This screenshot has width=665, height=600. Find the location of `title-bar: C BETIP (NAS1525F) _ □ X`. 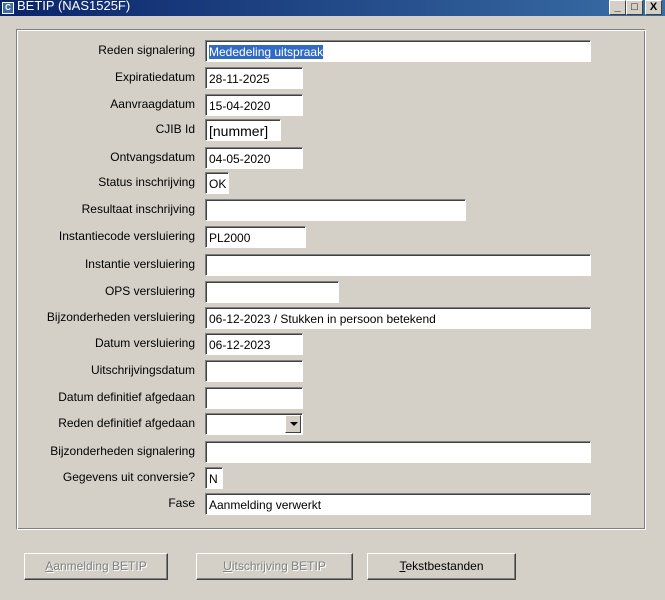

title-bar: C BETIP (NAS1525F) _ □ X is located at coordinates (332, 8).